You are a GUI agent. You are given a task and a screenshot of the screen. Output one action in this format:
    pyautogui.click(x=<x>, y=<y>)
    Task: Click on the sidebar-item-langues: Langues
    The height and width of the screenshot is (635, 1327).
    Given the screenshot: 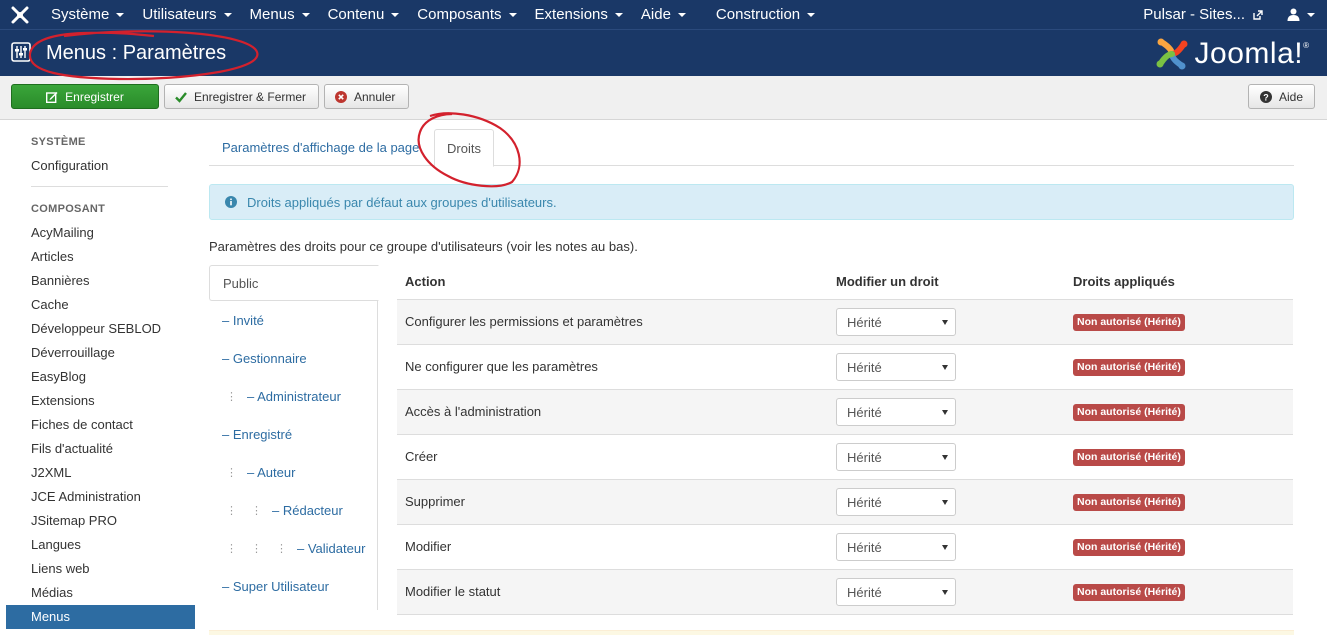 What is the action you would take?
    pyautogui.click(x=56, y=544)
    